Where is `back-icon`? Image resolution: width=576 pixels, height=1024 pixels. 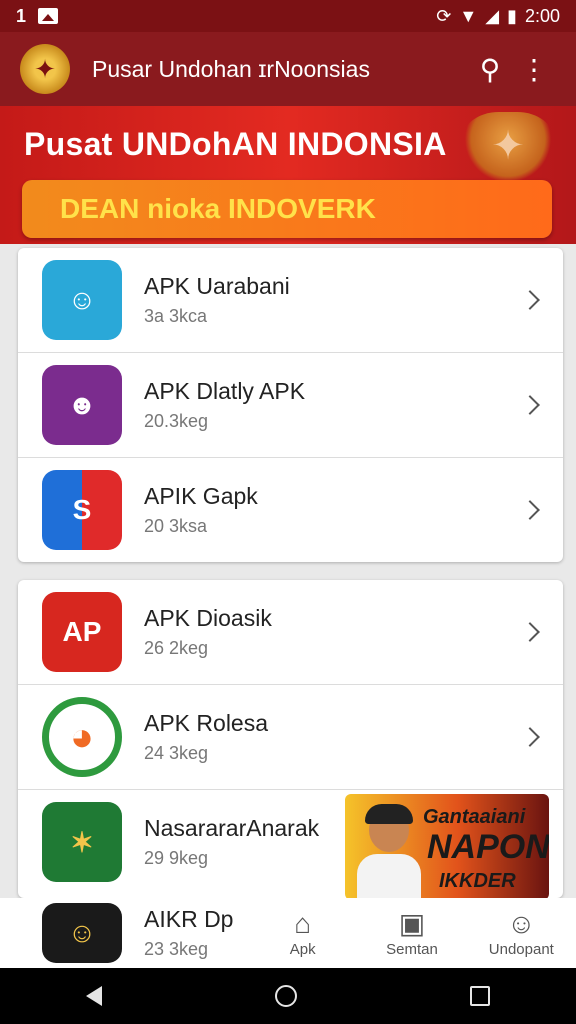
back-icon is located at coordinates (94, 996).